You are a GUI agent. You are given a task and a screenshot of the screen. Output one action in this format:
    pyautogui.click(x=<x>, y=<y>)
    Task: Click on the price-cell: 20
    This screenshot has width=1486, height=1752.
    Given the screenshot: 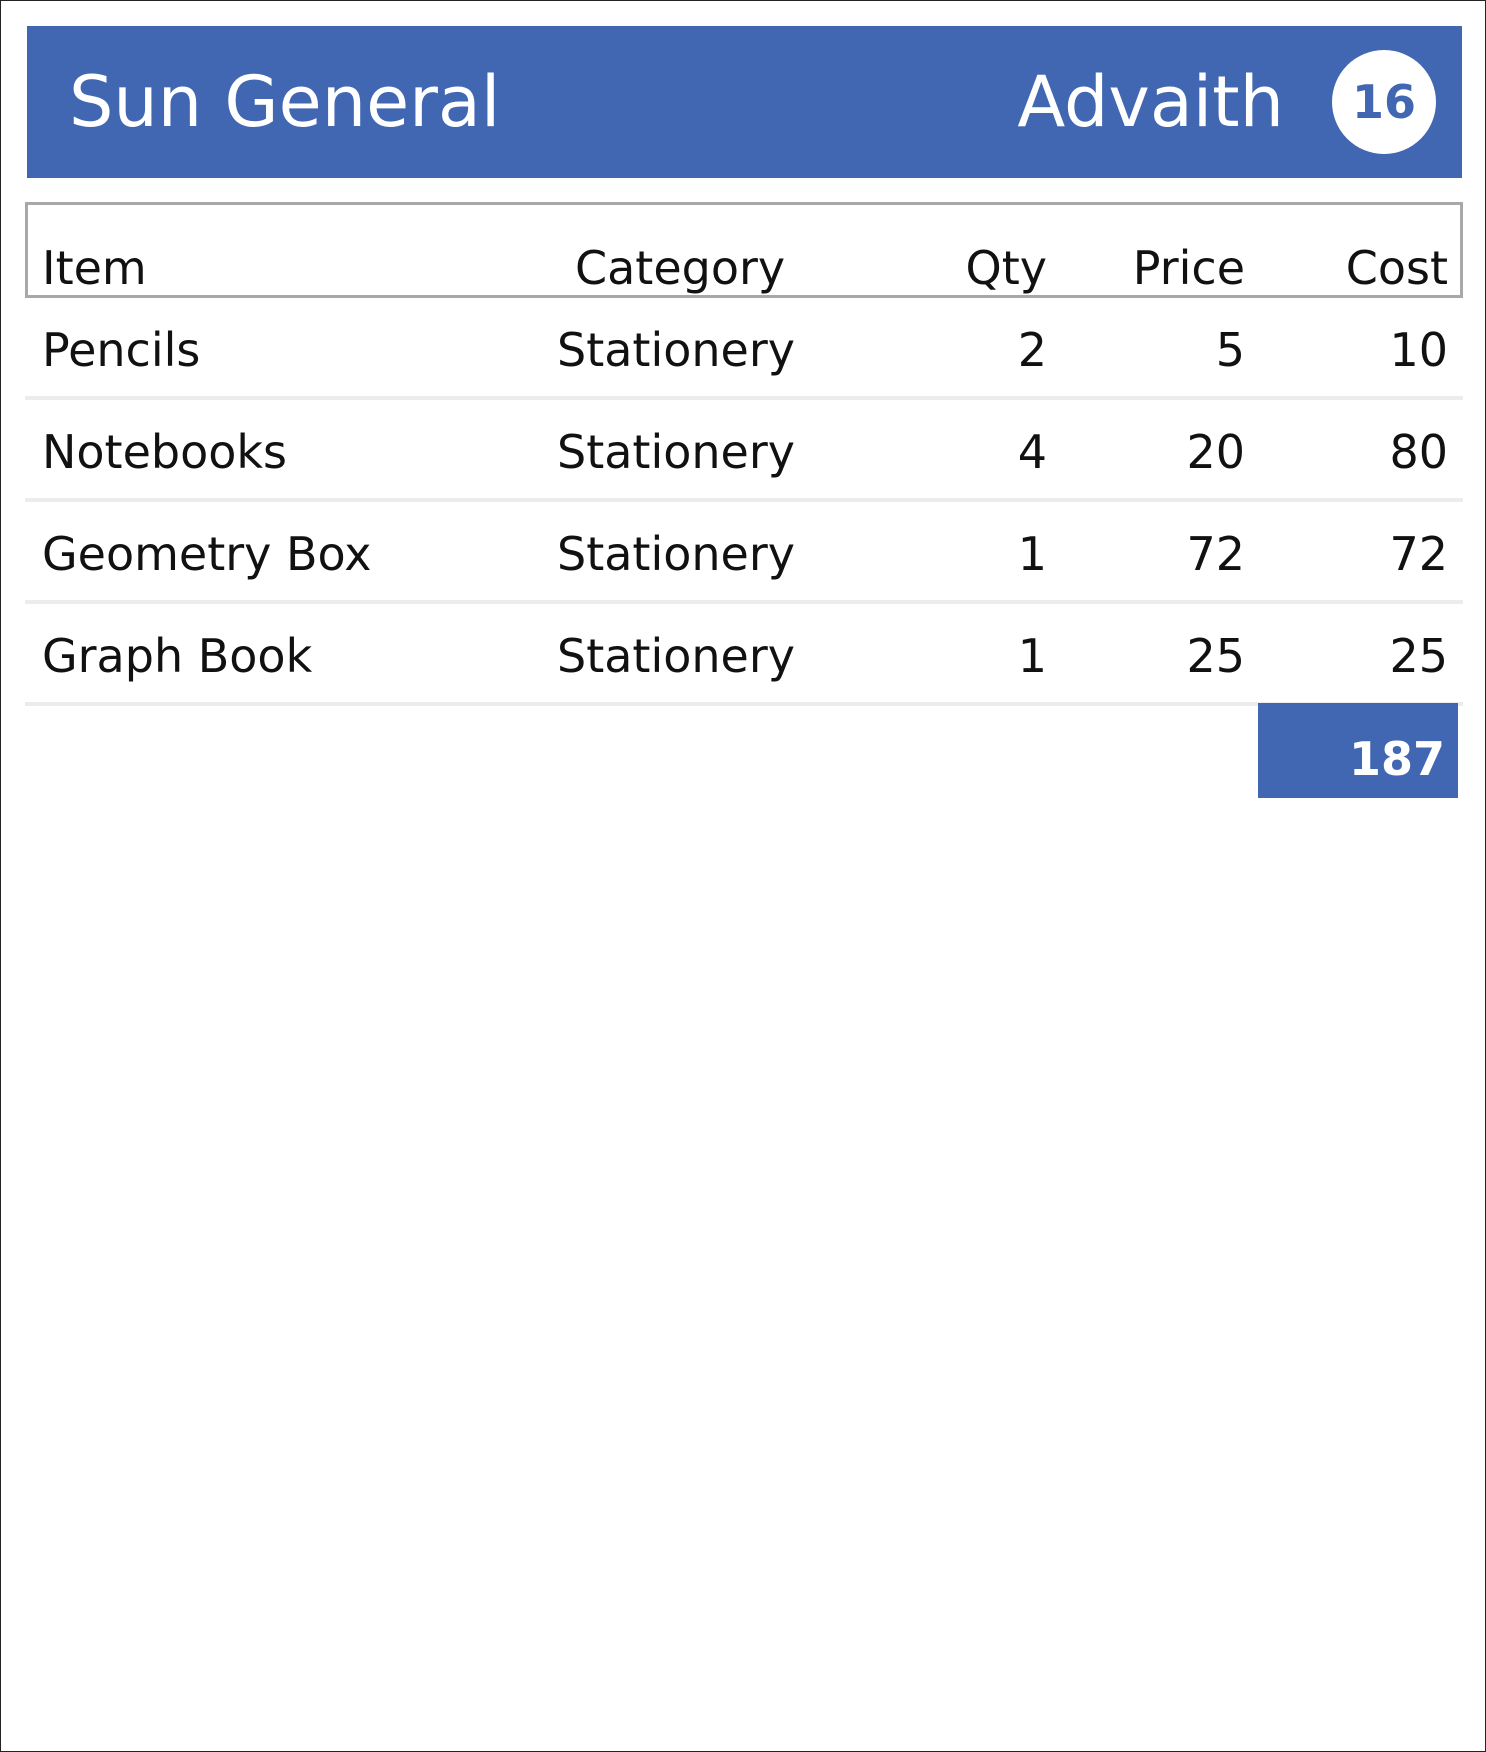 What is the action you would take?
    pyautogui.click(x=1215, y=452)
    